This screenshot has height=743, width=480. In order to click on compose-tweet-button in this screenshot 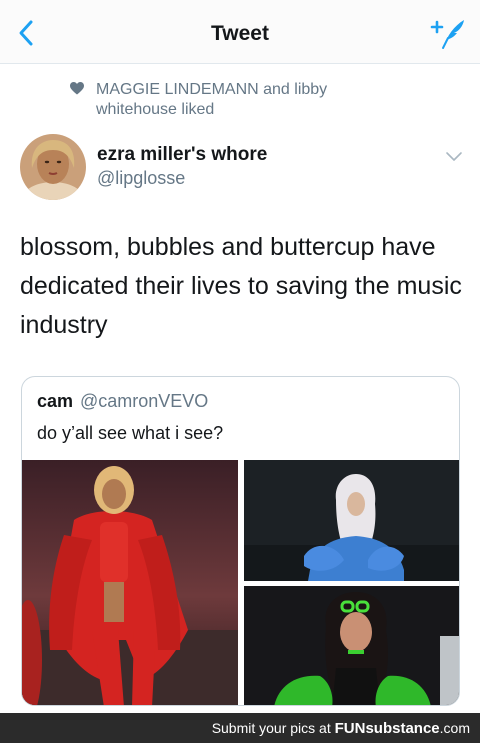, I will do `click(449, 33)`.